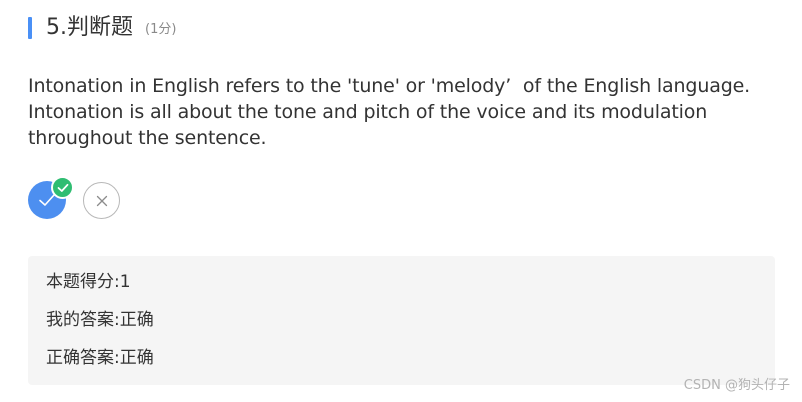 Image resolution: width=802 pixels, height=402 pixels. I want to click on score-row: 本题得分:1, so click(88, 282).